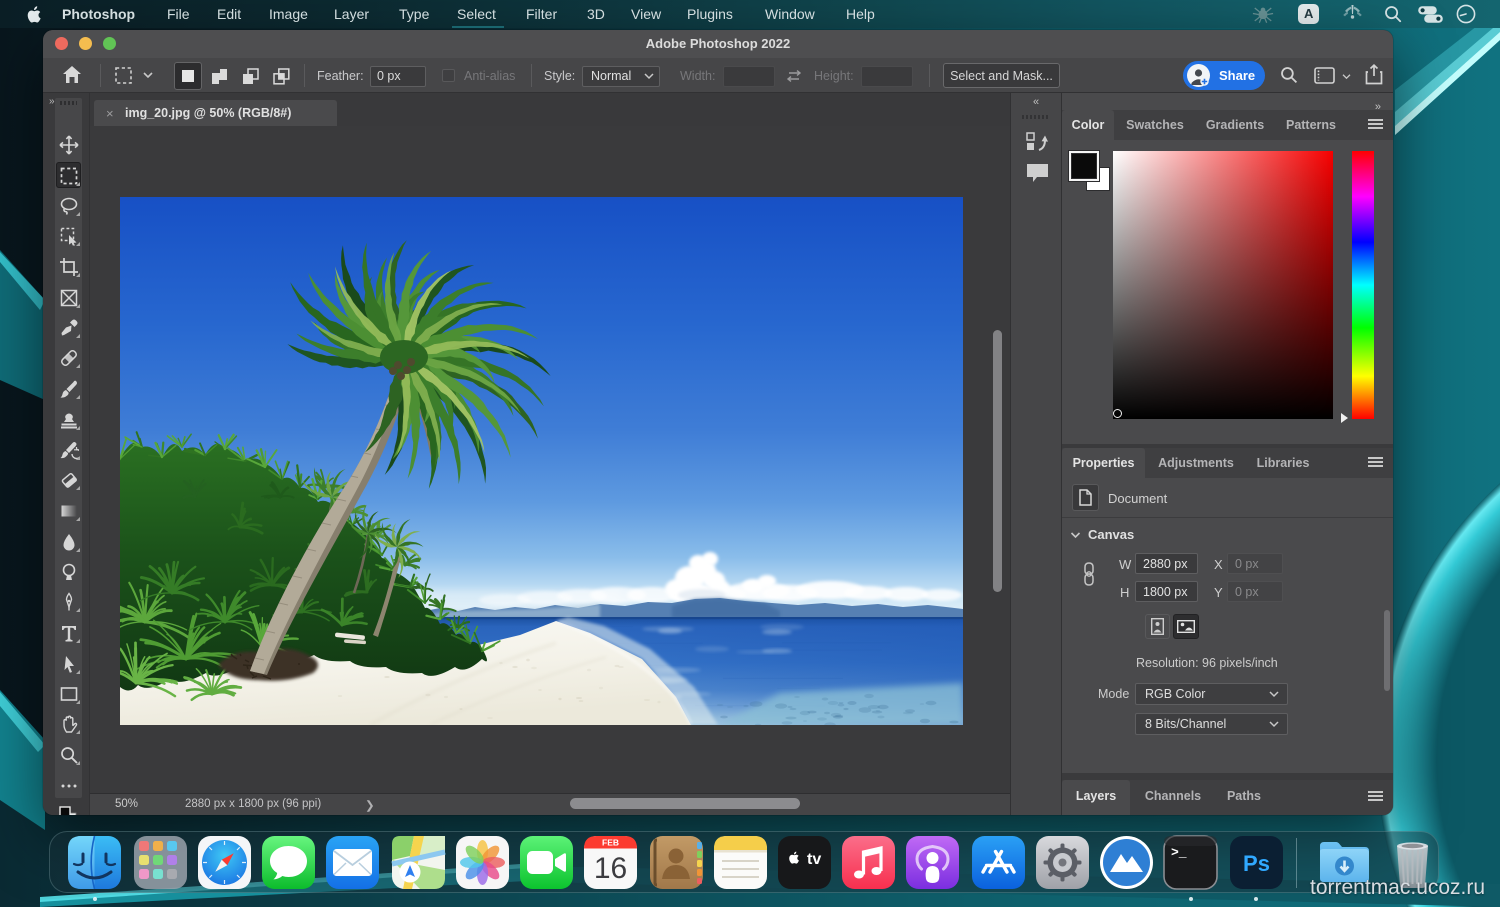 Image resolution: width=1500 pixels, height=907 pixels. I want to click on svg-text: tv, so click(814, 859).